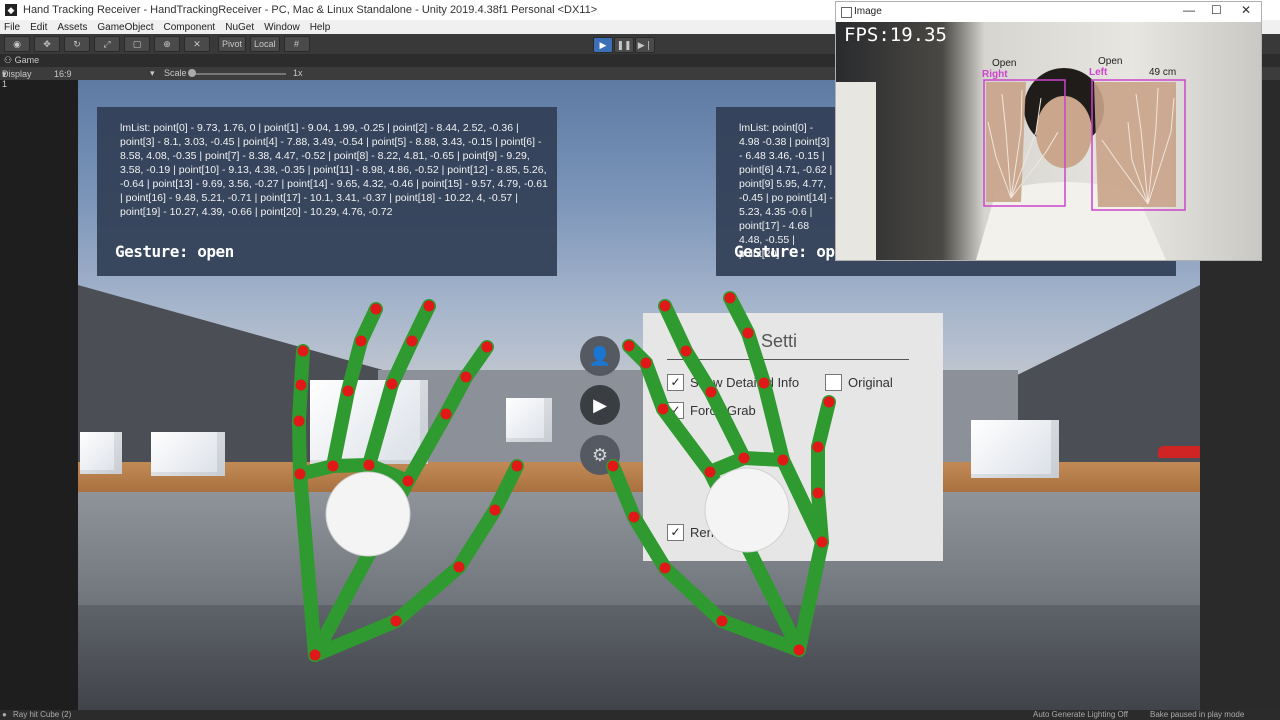 The height and width of the screenshot is (720, 1280). What do you see at coordinates (192, 73) in the screenshot?
I see `scale-slider-knob` at bounding box center [192, 73].